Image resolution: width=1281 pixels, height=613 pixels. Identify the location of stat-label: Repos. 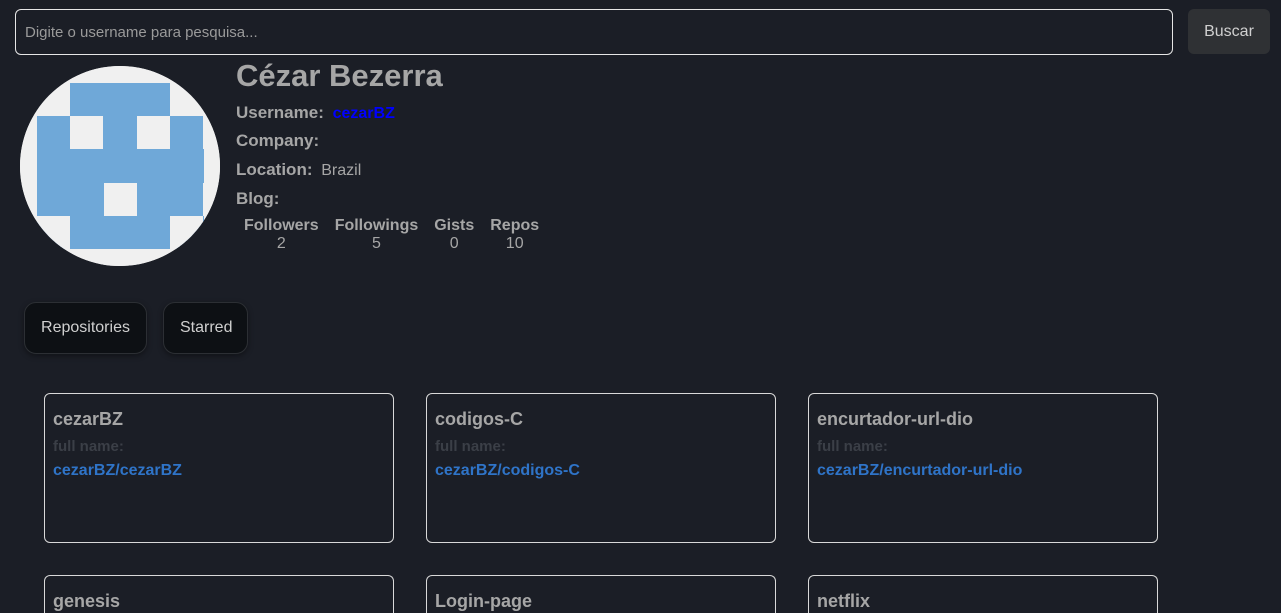
(515, 225).